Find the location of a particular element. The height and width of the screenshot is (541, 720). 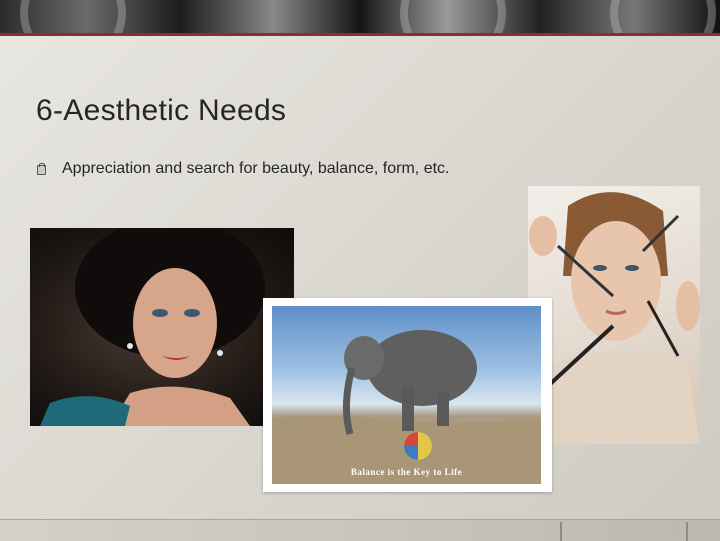

image-caption: Balance is the Key to Life is located at coordinates (406, 472).